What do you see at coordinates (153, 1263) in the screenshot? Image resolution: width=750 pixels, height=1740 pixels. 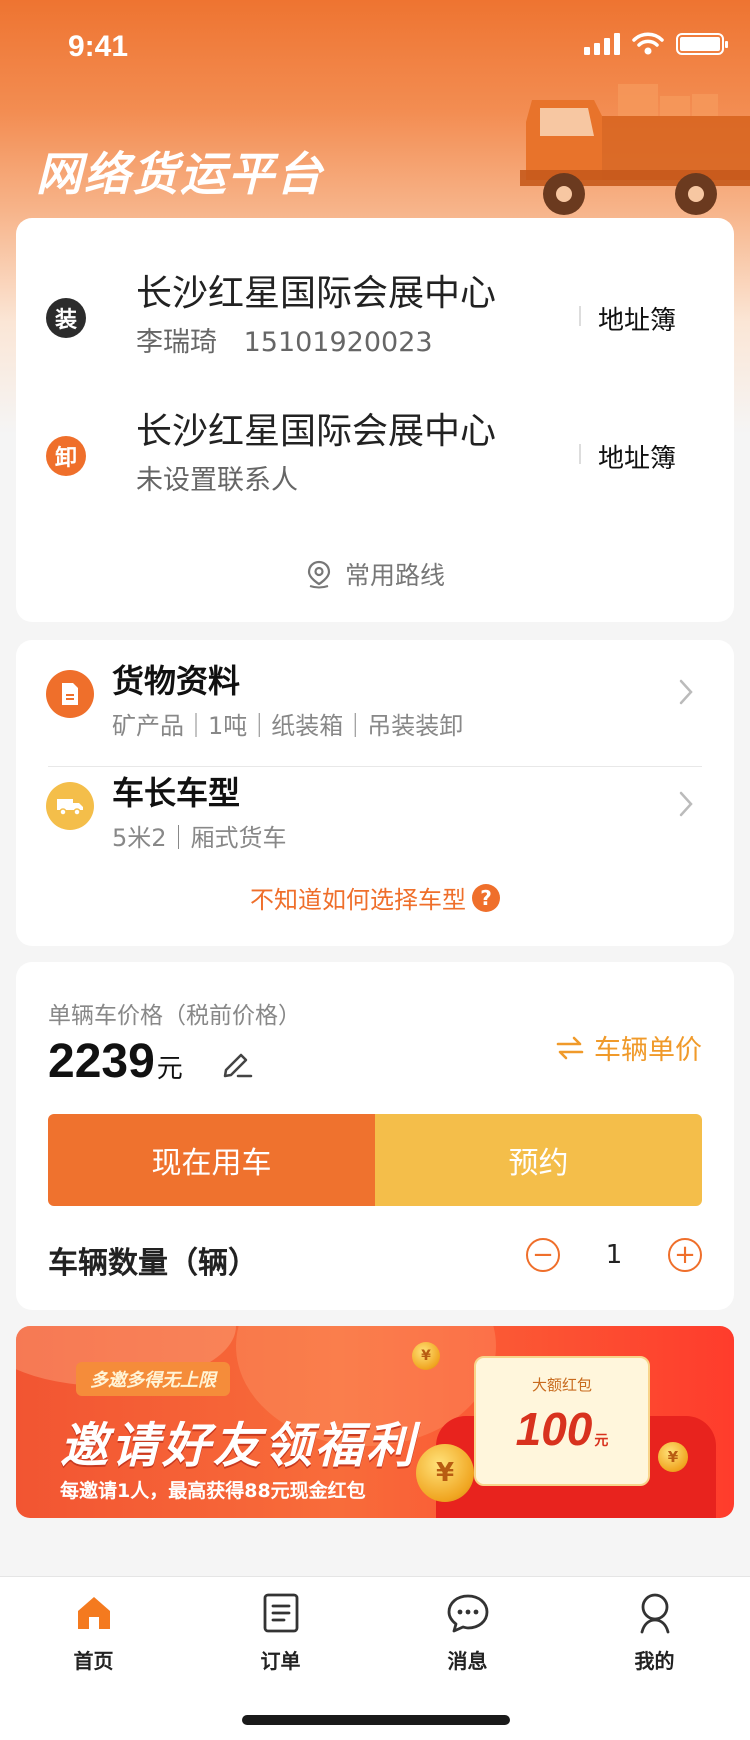 I see `quantity-label: 车辆数量（辆）` at bounding box center [153, 1263].